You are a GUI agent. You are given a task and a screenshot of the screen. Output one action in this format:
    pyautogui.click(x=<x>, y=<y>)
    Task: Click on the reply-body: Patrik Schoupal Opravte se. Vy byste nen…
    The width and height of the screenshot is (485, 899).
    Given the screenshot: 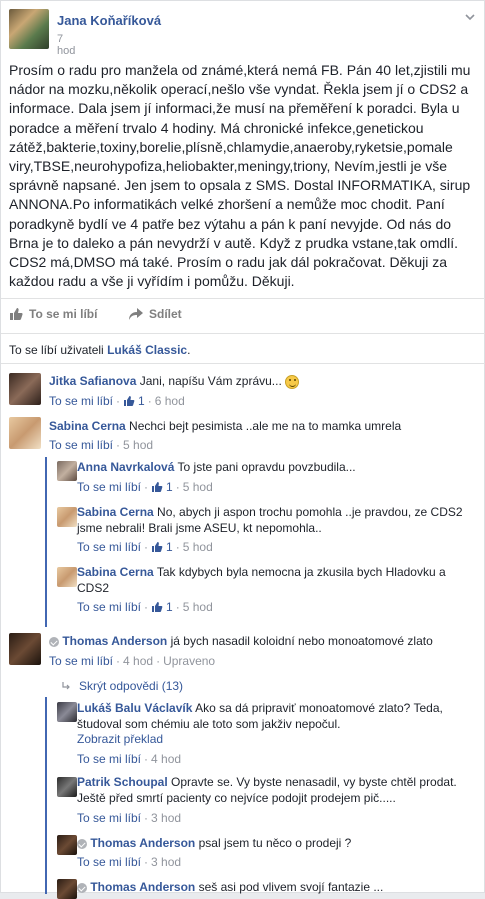 What is the action you would take?
    pyautogui.click(x=277, y=790)
    